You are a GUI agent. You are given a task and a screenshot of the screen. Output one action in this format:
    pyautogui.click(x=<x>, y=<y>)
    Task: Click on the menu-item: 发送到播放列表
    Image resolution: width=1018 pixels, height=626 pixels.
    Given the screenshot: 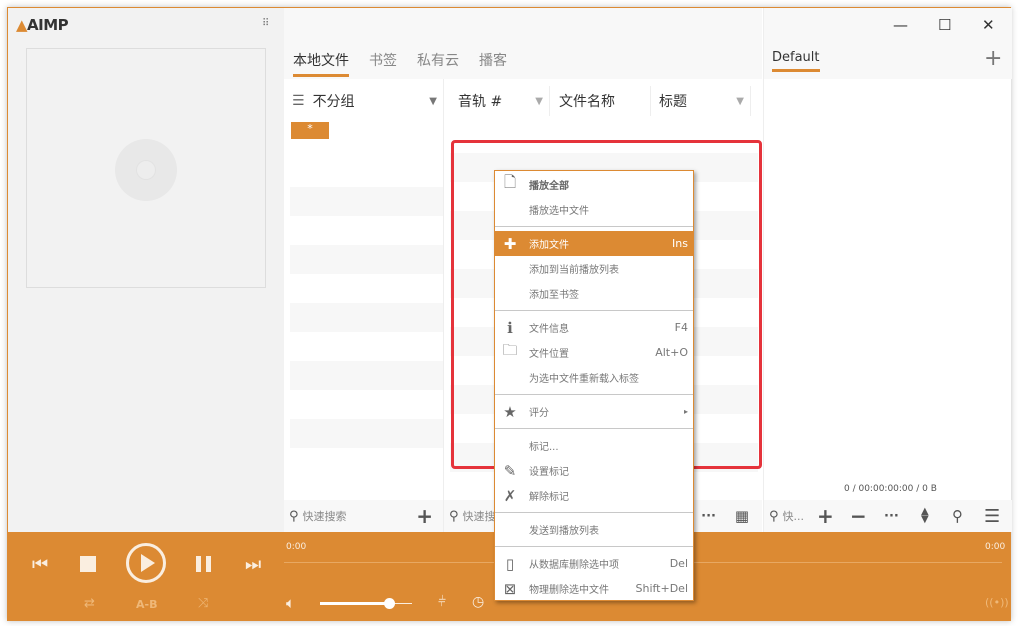 What is the action you would take?
    pyautogui.click(x=594, y=529)
    